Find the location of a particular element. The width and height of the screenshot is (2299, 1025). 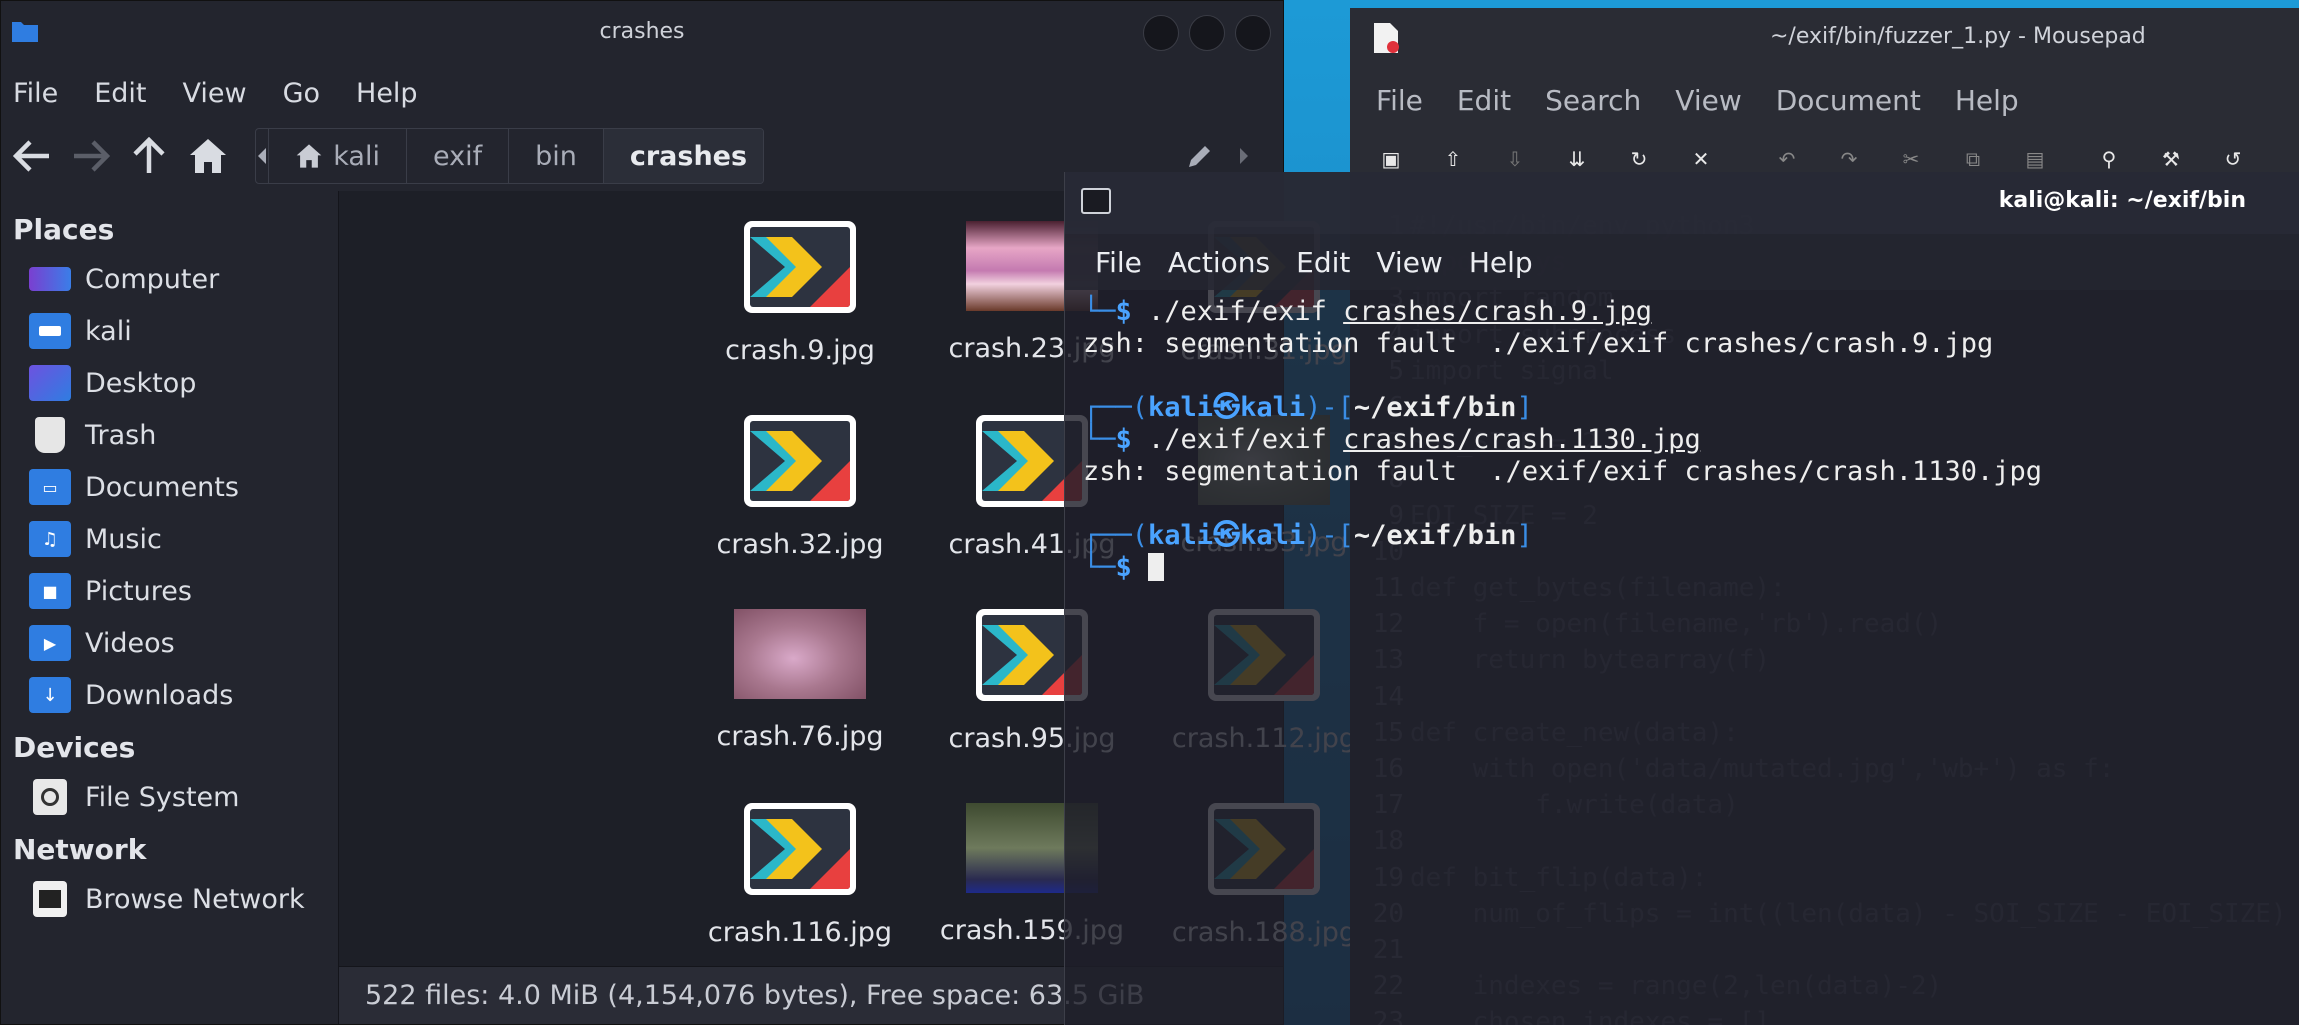

goto-icon: ↺ is located at coordinates (2233, 160).